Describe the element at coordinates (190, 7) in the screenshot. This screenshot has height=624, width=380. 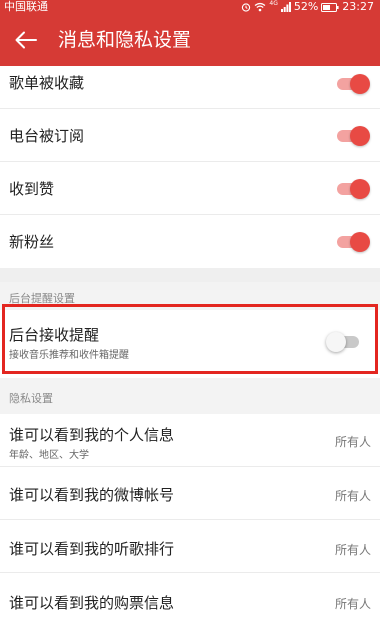
I see `status-bar: 中国联通 4G 52% 23:27` at that location.